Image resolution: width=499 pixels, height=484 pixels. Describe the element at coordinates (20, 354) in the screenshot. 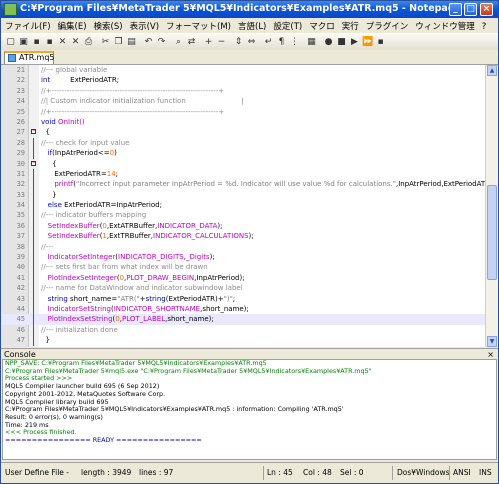

I see `console-title: Console` at that location.